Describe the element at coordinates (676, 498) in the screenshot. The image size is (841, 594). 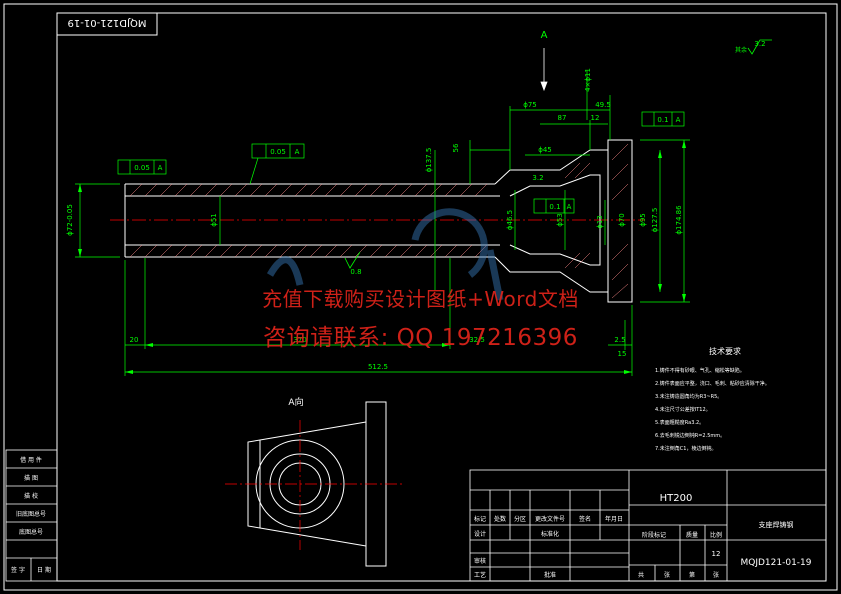
I see `material-text: HT200` at that location.